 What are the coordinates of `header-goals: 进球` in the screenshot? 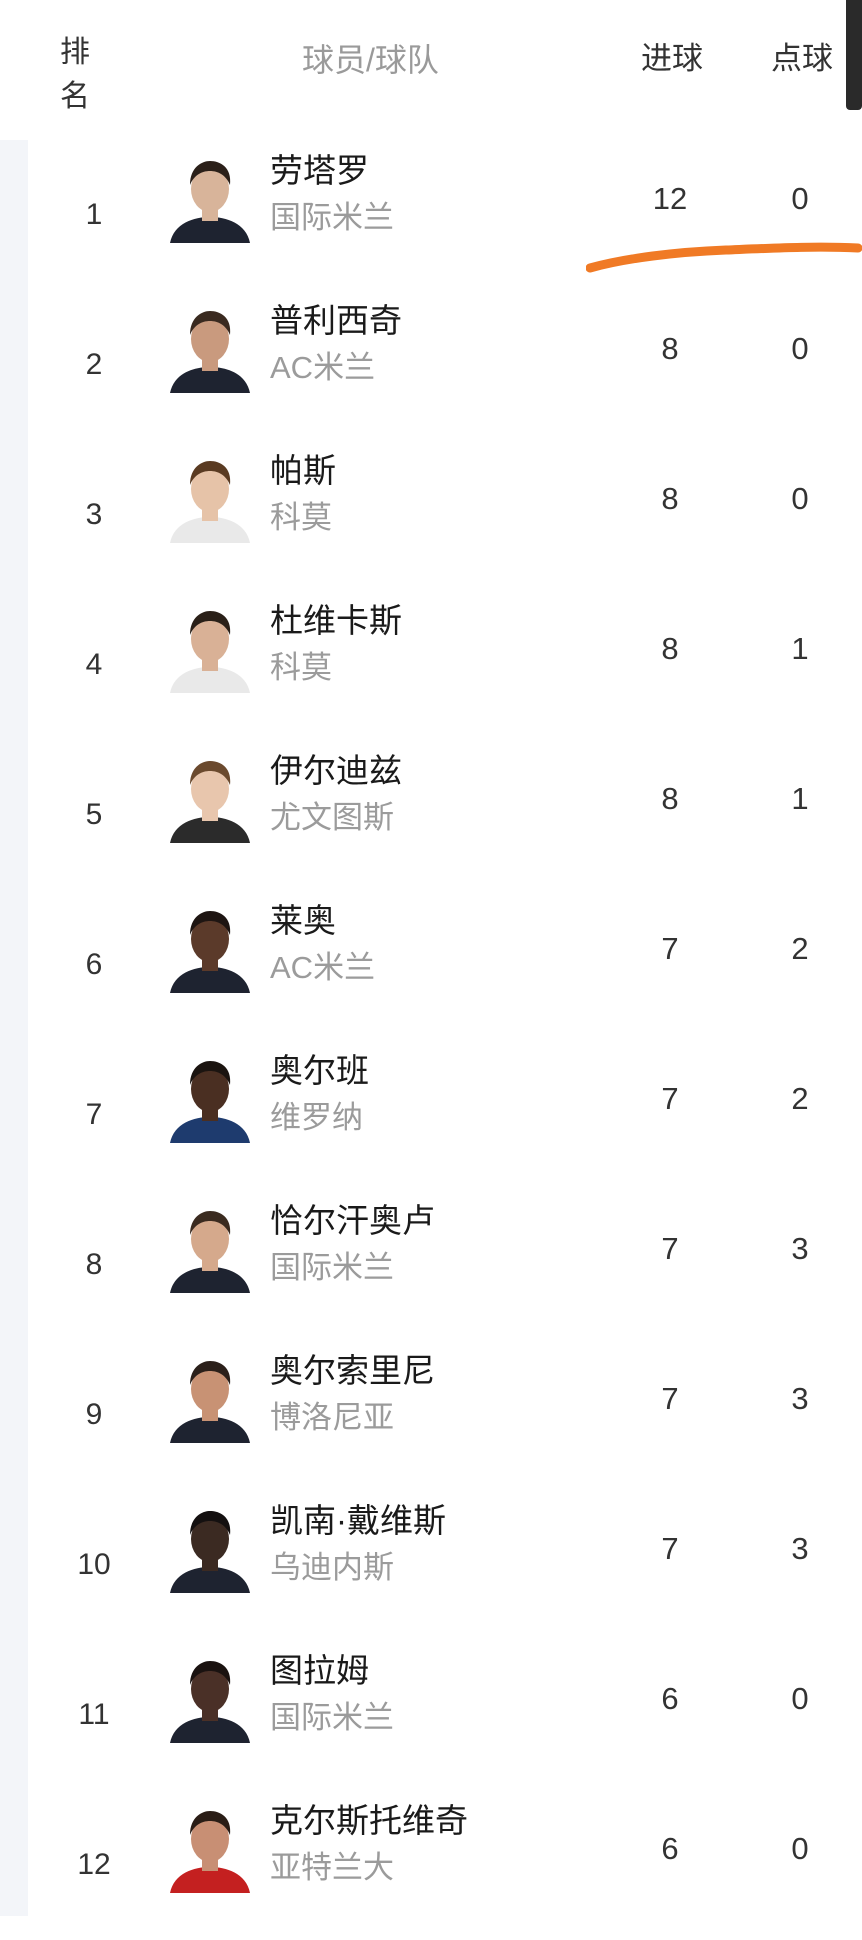 It's located at (672, 59).